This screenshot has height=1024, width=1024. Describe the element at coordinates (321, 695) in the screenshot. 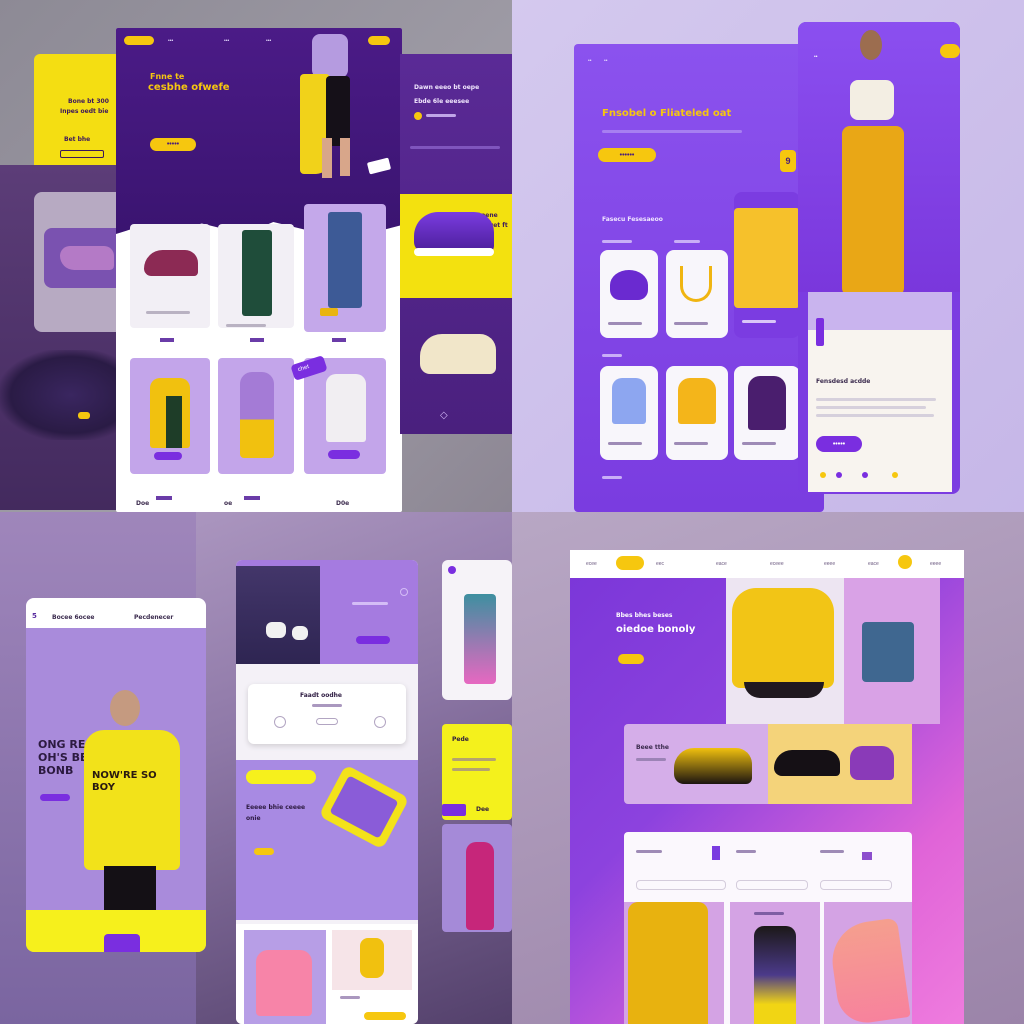

I see `category-card-title: Faadt oodhe` at that location.